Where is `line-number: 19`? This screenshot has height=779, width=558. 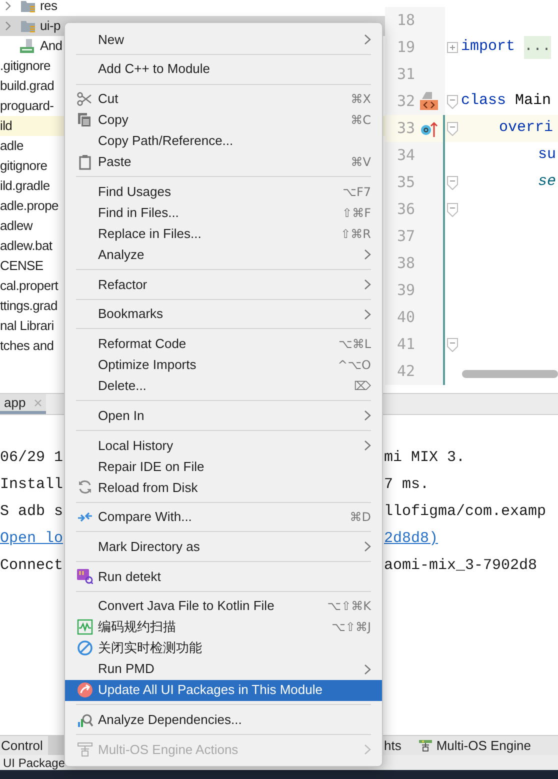
line-number: 19 is located at coordinates (405, 47).